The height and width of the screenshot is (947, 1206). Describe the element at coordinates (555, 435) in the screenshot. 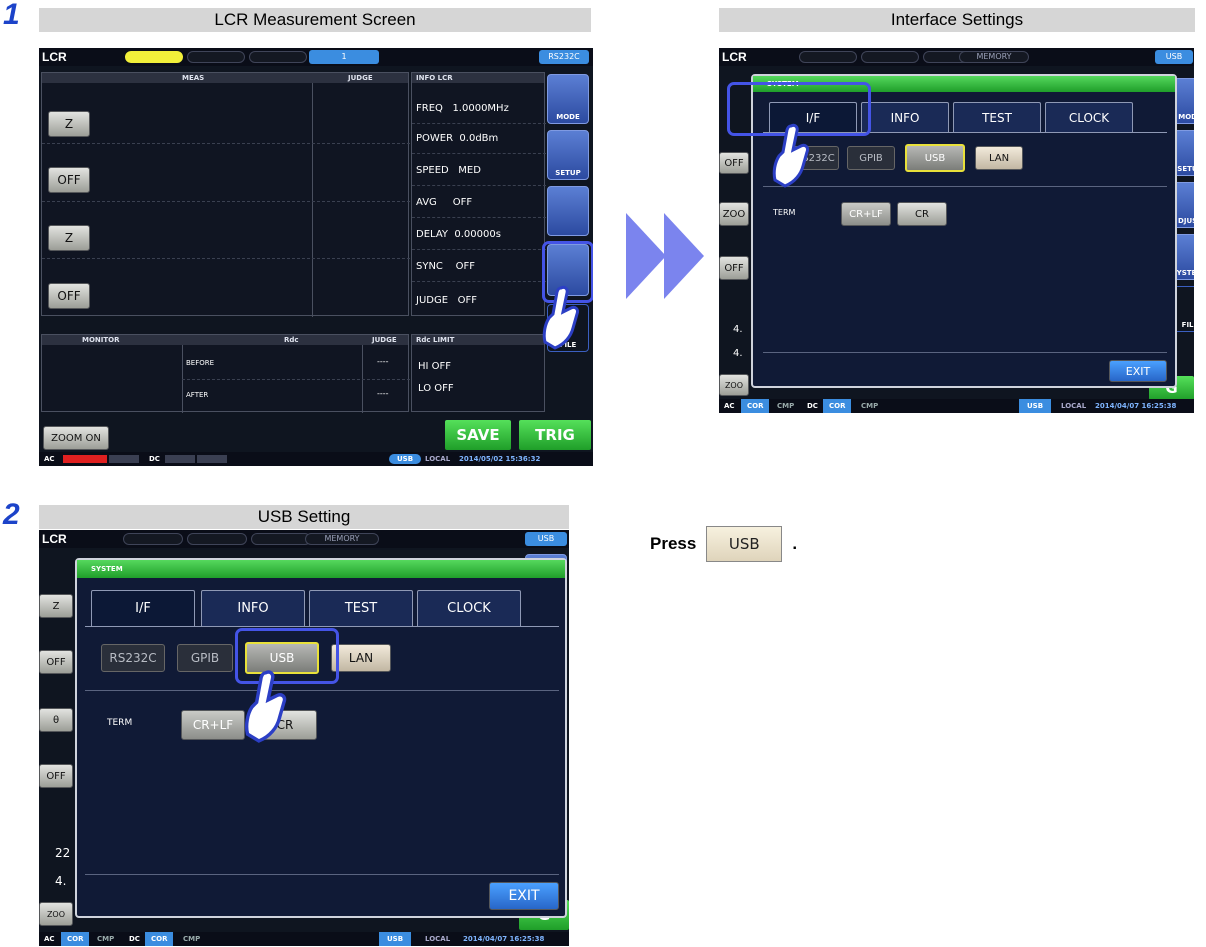

I see `trig-button: TRIG` at that location.